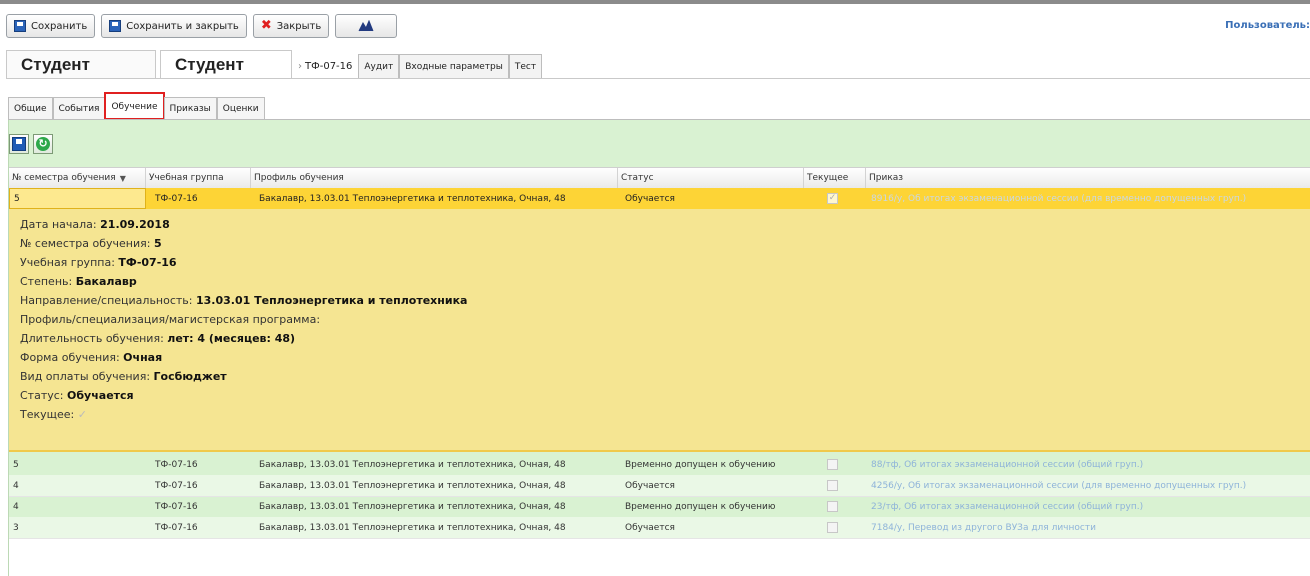  I want to click on tabs-divider, so click(658, 78).